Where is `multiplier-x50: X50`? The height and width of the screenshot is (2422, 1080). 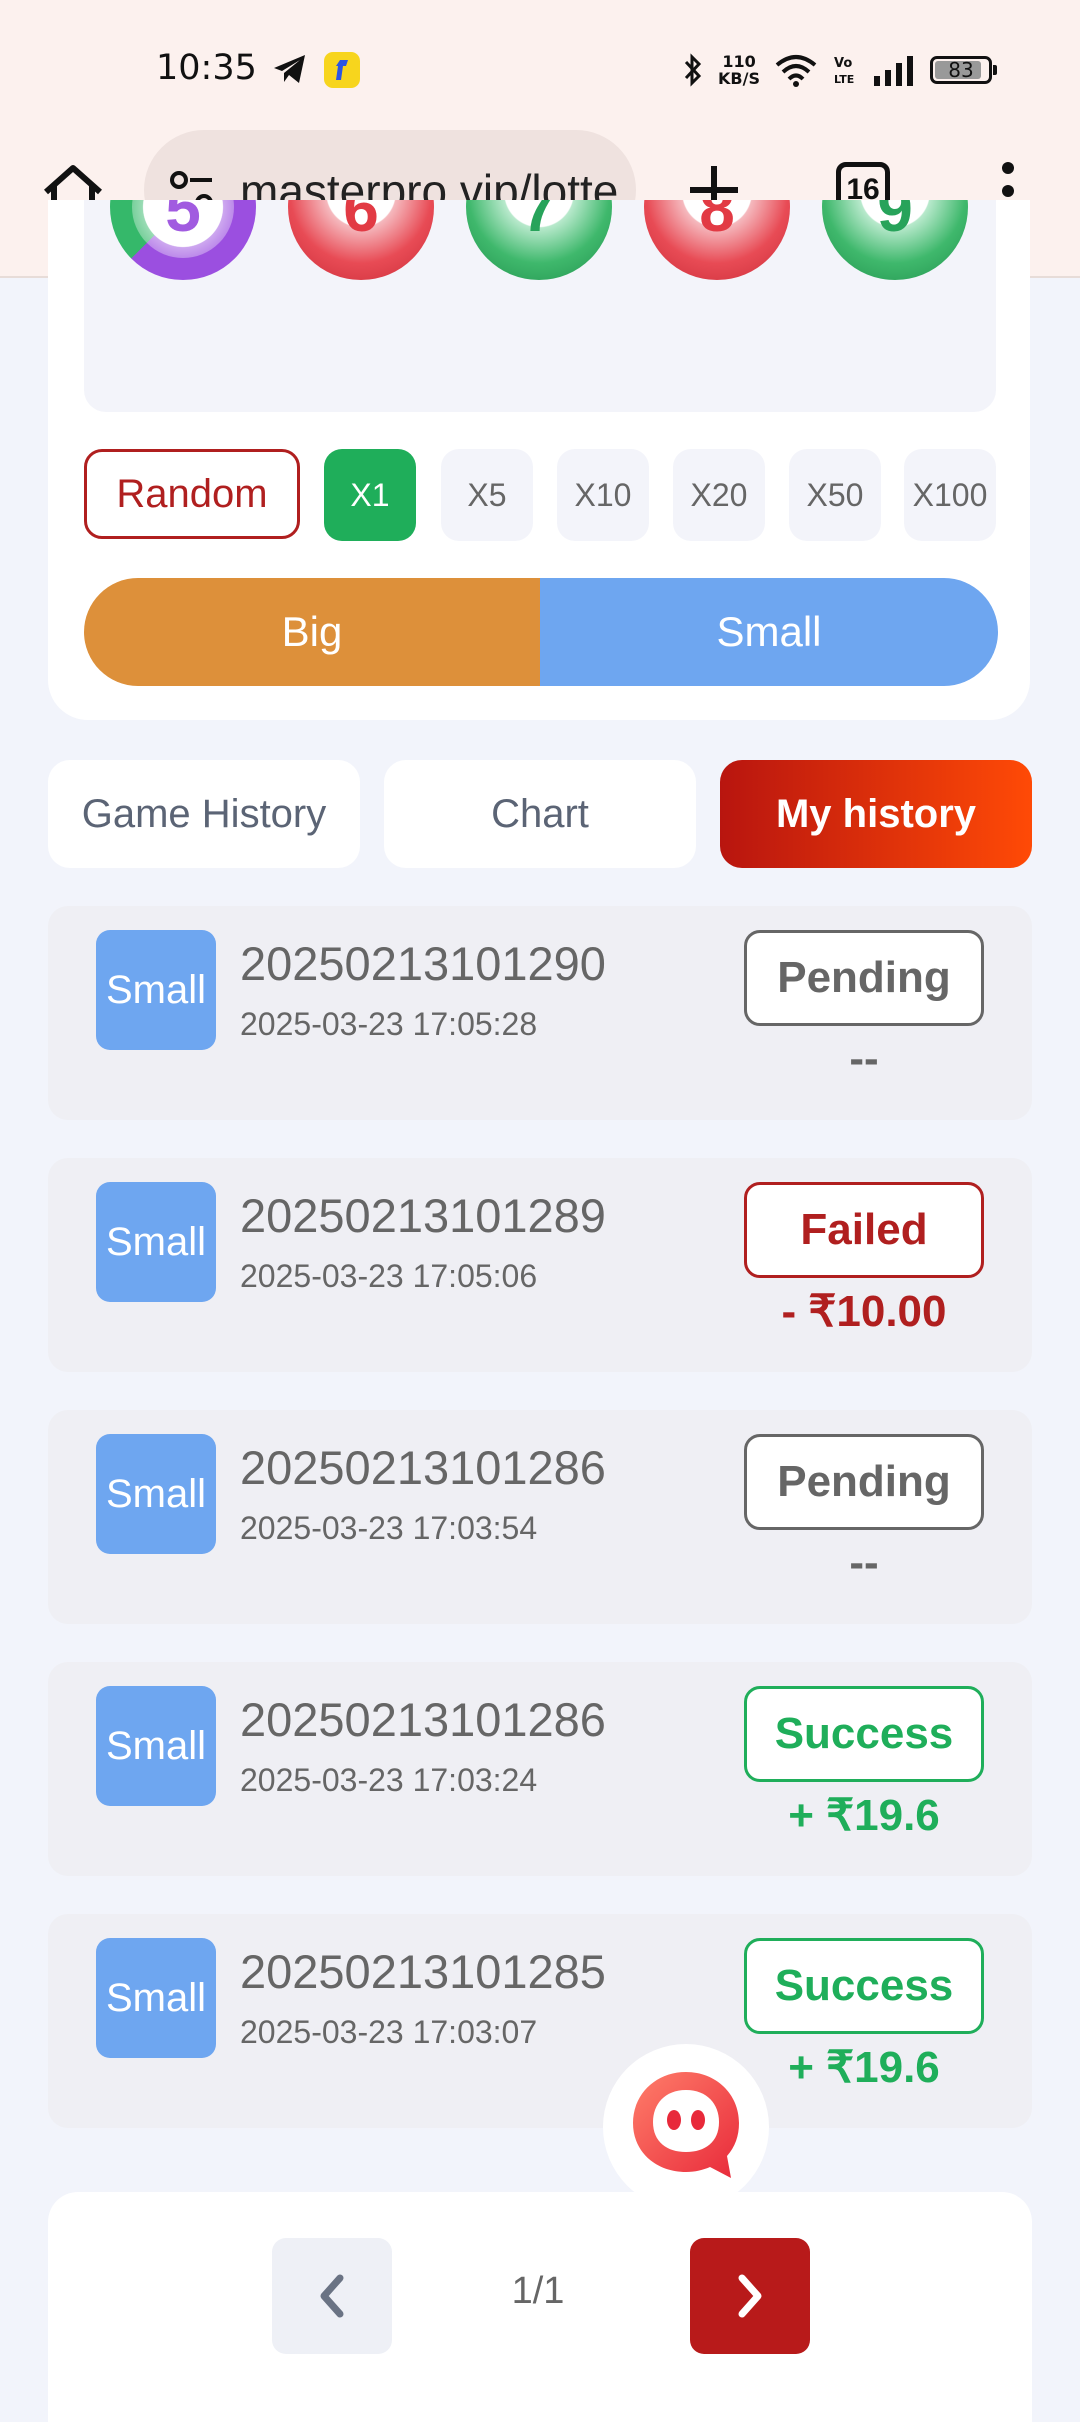
multiplier-x50: X50 is located at coordinates (835, 495).